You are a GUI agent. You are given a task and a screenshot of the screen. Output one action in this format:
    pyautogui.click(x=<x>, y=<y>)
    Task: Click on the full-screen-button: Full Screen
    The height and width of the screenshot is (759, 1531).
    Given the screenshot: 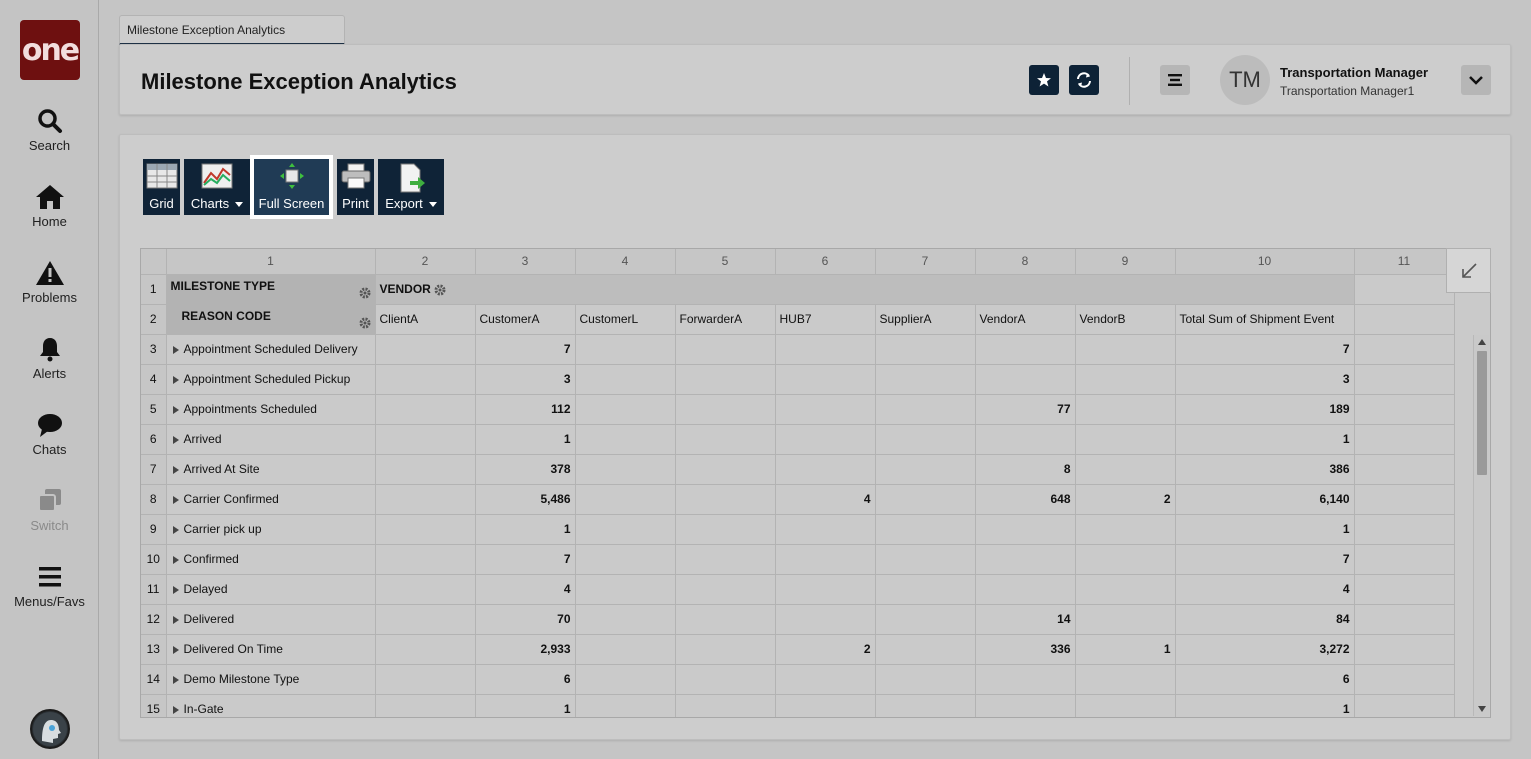 What is the action you would take?
    pyautogui.click(x=291, y=187)
    